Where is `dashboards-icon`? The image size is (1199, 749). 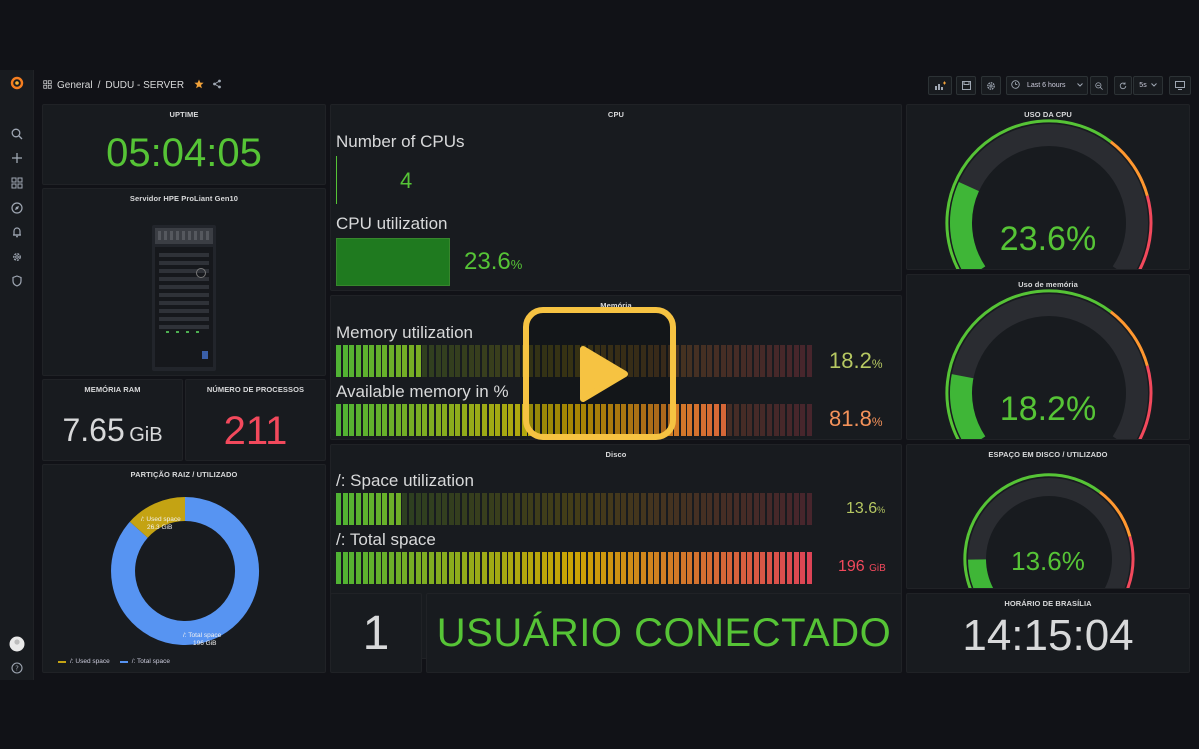 dashboards-icon is located at coordinates (17, 183).